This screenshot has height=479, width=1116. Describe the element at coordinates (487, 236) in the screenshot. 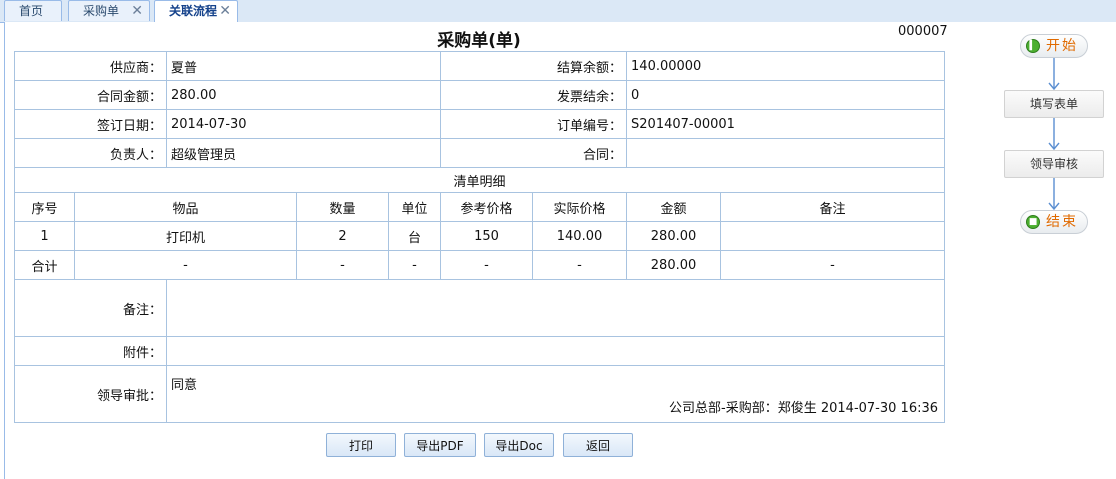

I see `reference-price-cell: 150` at that location.